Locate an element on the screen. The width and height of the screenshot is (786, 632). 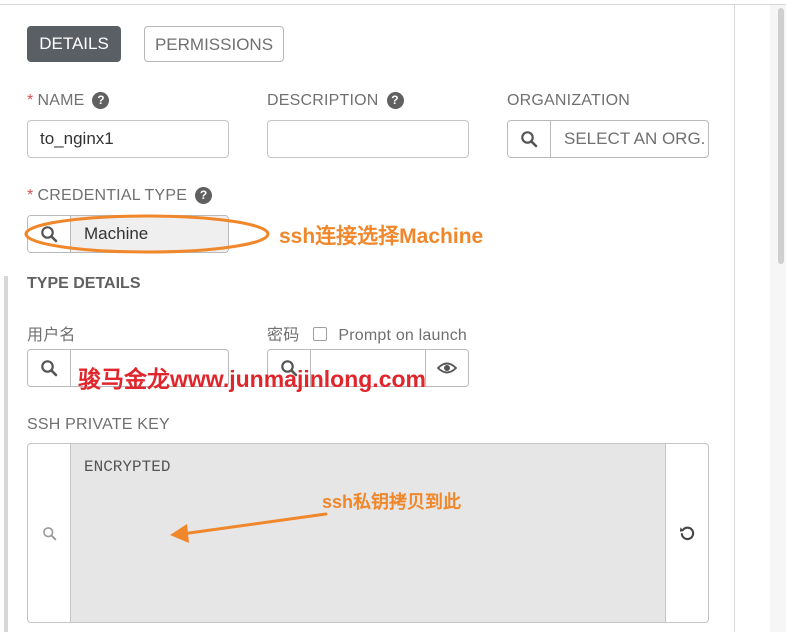
annotation-arrowhead is located at coordinates (179, 533).